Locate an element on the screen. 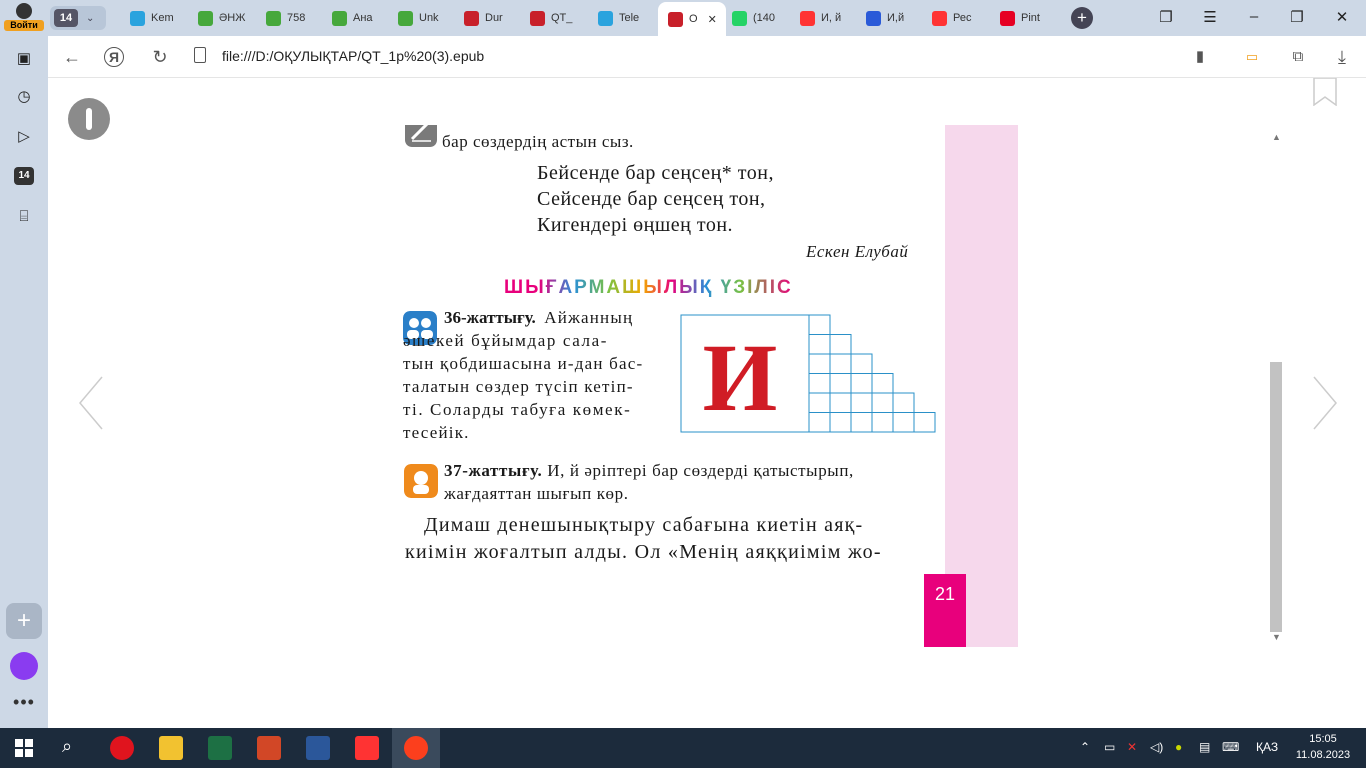 The width and height of the screenshot is (1366, 768). tab-6: Dur is located at coordinates (493, 18).